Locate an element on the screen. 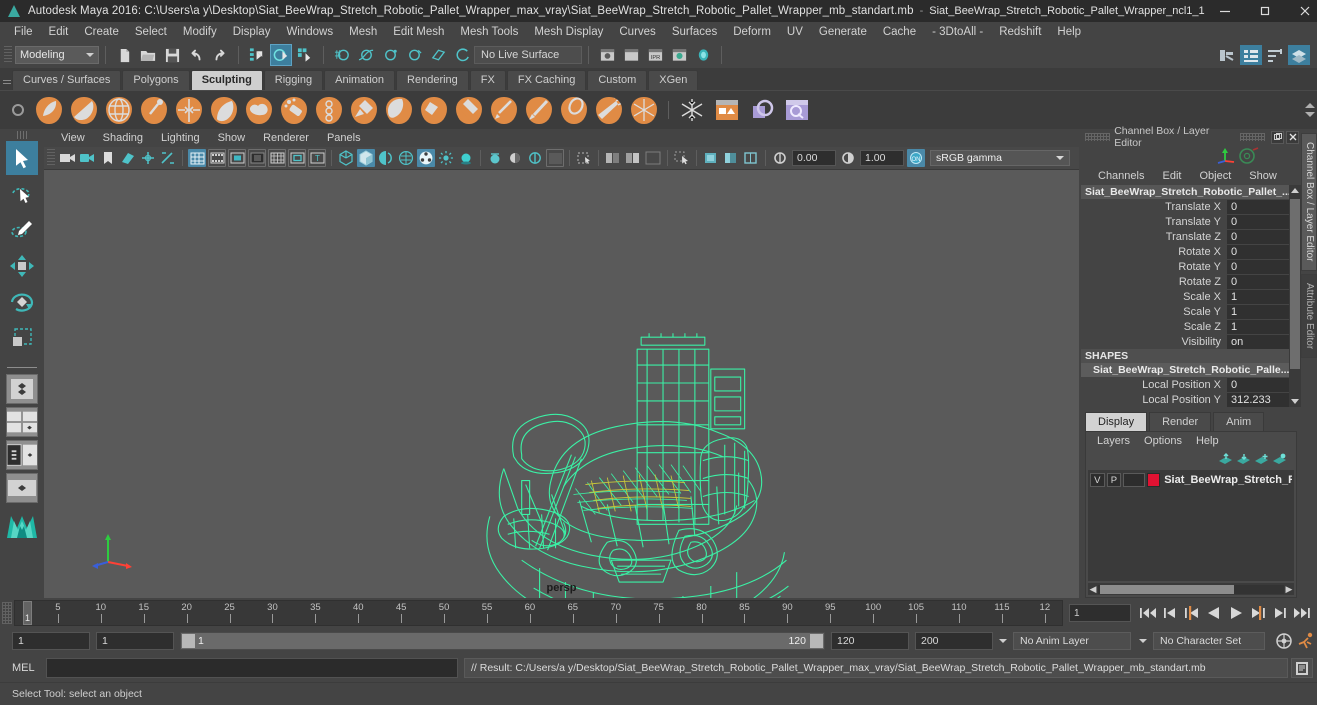 The image size is (1317, 705). shelf-grip is located at coordinates (7, 80).